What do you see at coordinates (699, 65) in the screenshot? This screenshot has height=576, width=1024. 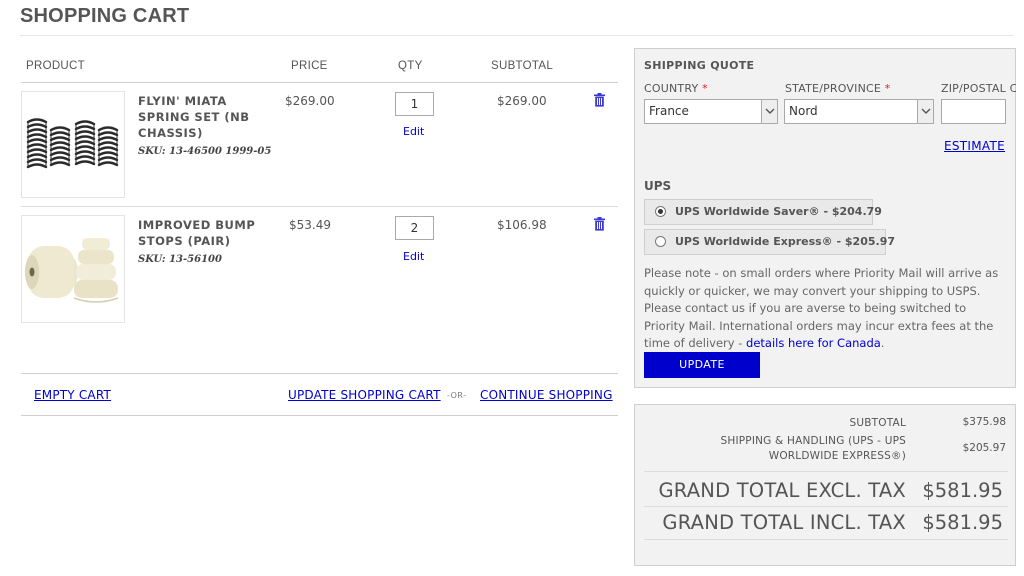 I see `shipping-quote-title: SHIPPING QUOTE` at bounding box center [699, 65].